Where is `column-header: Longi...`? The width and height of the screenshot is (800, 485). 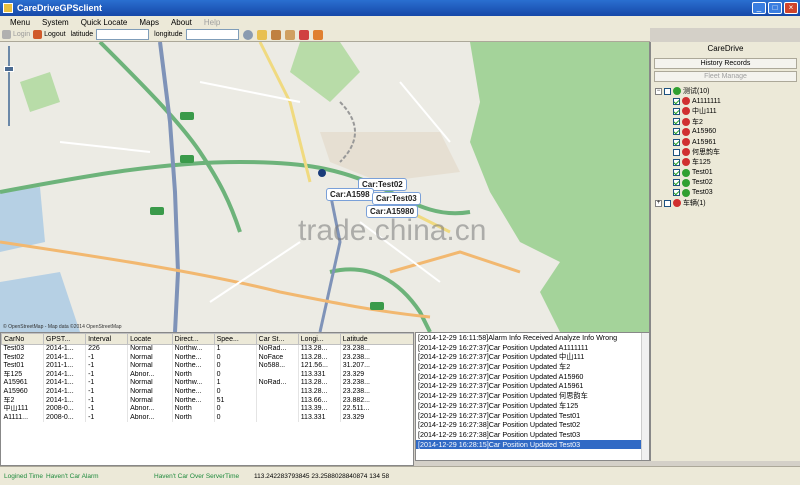
column-header: Longi... is located at coordinates (319, 339).